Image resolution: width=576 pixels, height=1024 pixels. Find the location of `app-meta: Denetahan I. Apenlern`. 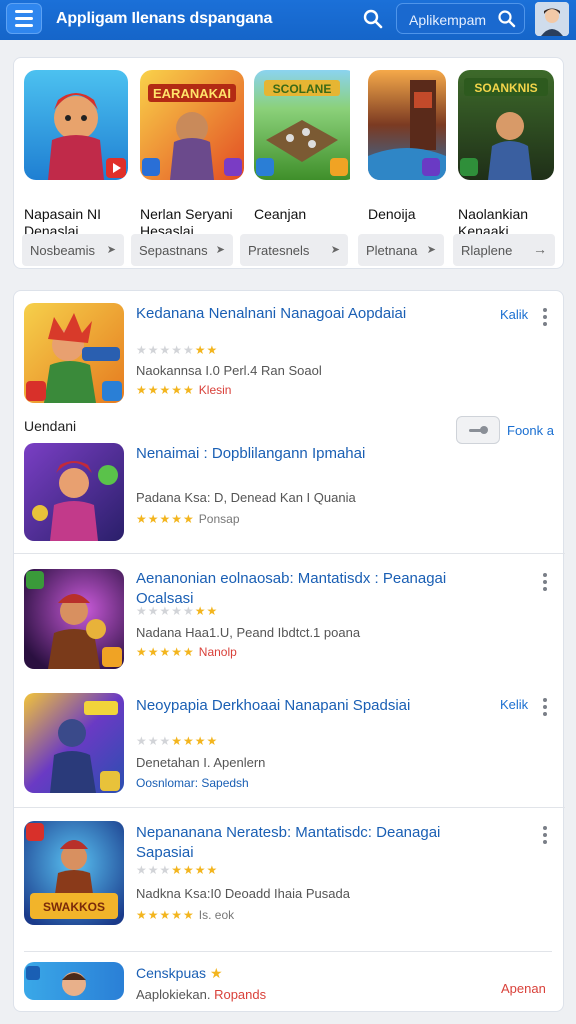

app-meta: Denetahan I. Apenlern is located at coordinates (201, 762).